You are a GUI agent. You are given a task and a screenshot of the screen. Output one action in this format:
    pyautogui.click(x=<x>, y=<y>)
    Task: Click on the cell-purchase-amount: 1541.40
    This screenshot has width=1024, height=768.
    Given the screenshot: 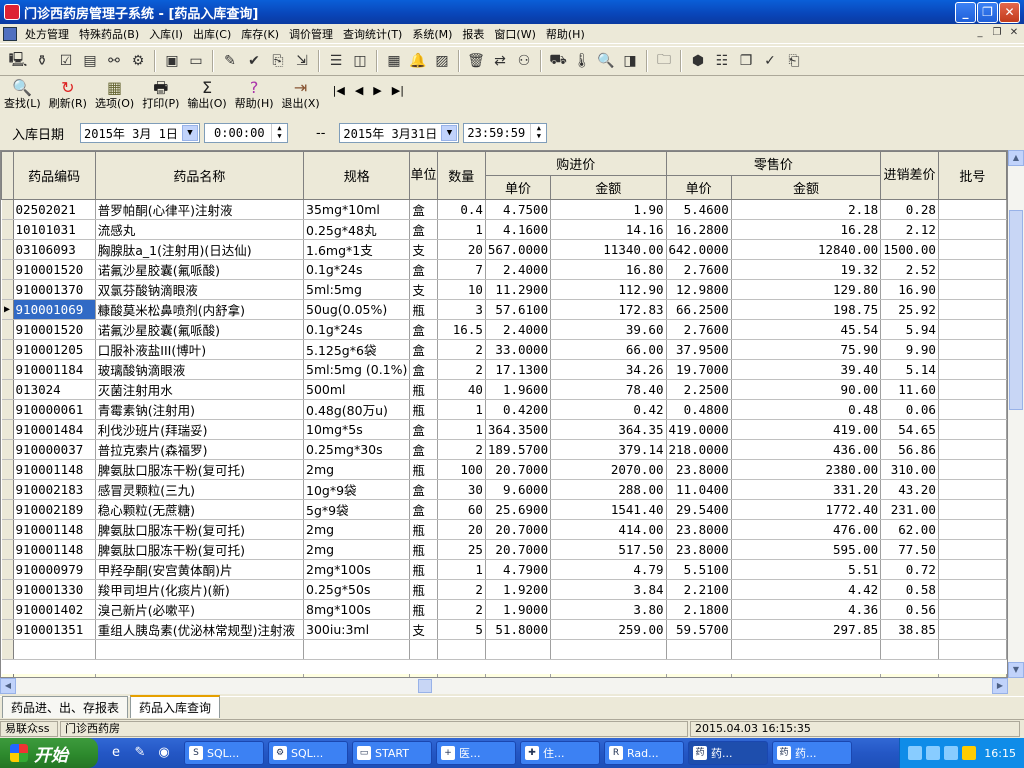 What is the action you would take?
    pyautogui.click(x=608, y=509)
    